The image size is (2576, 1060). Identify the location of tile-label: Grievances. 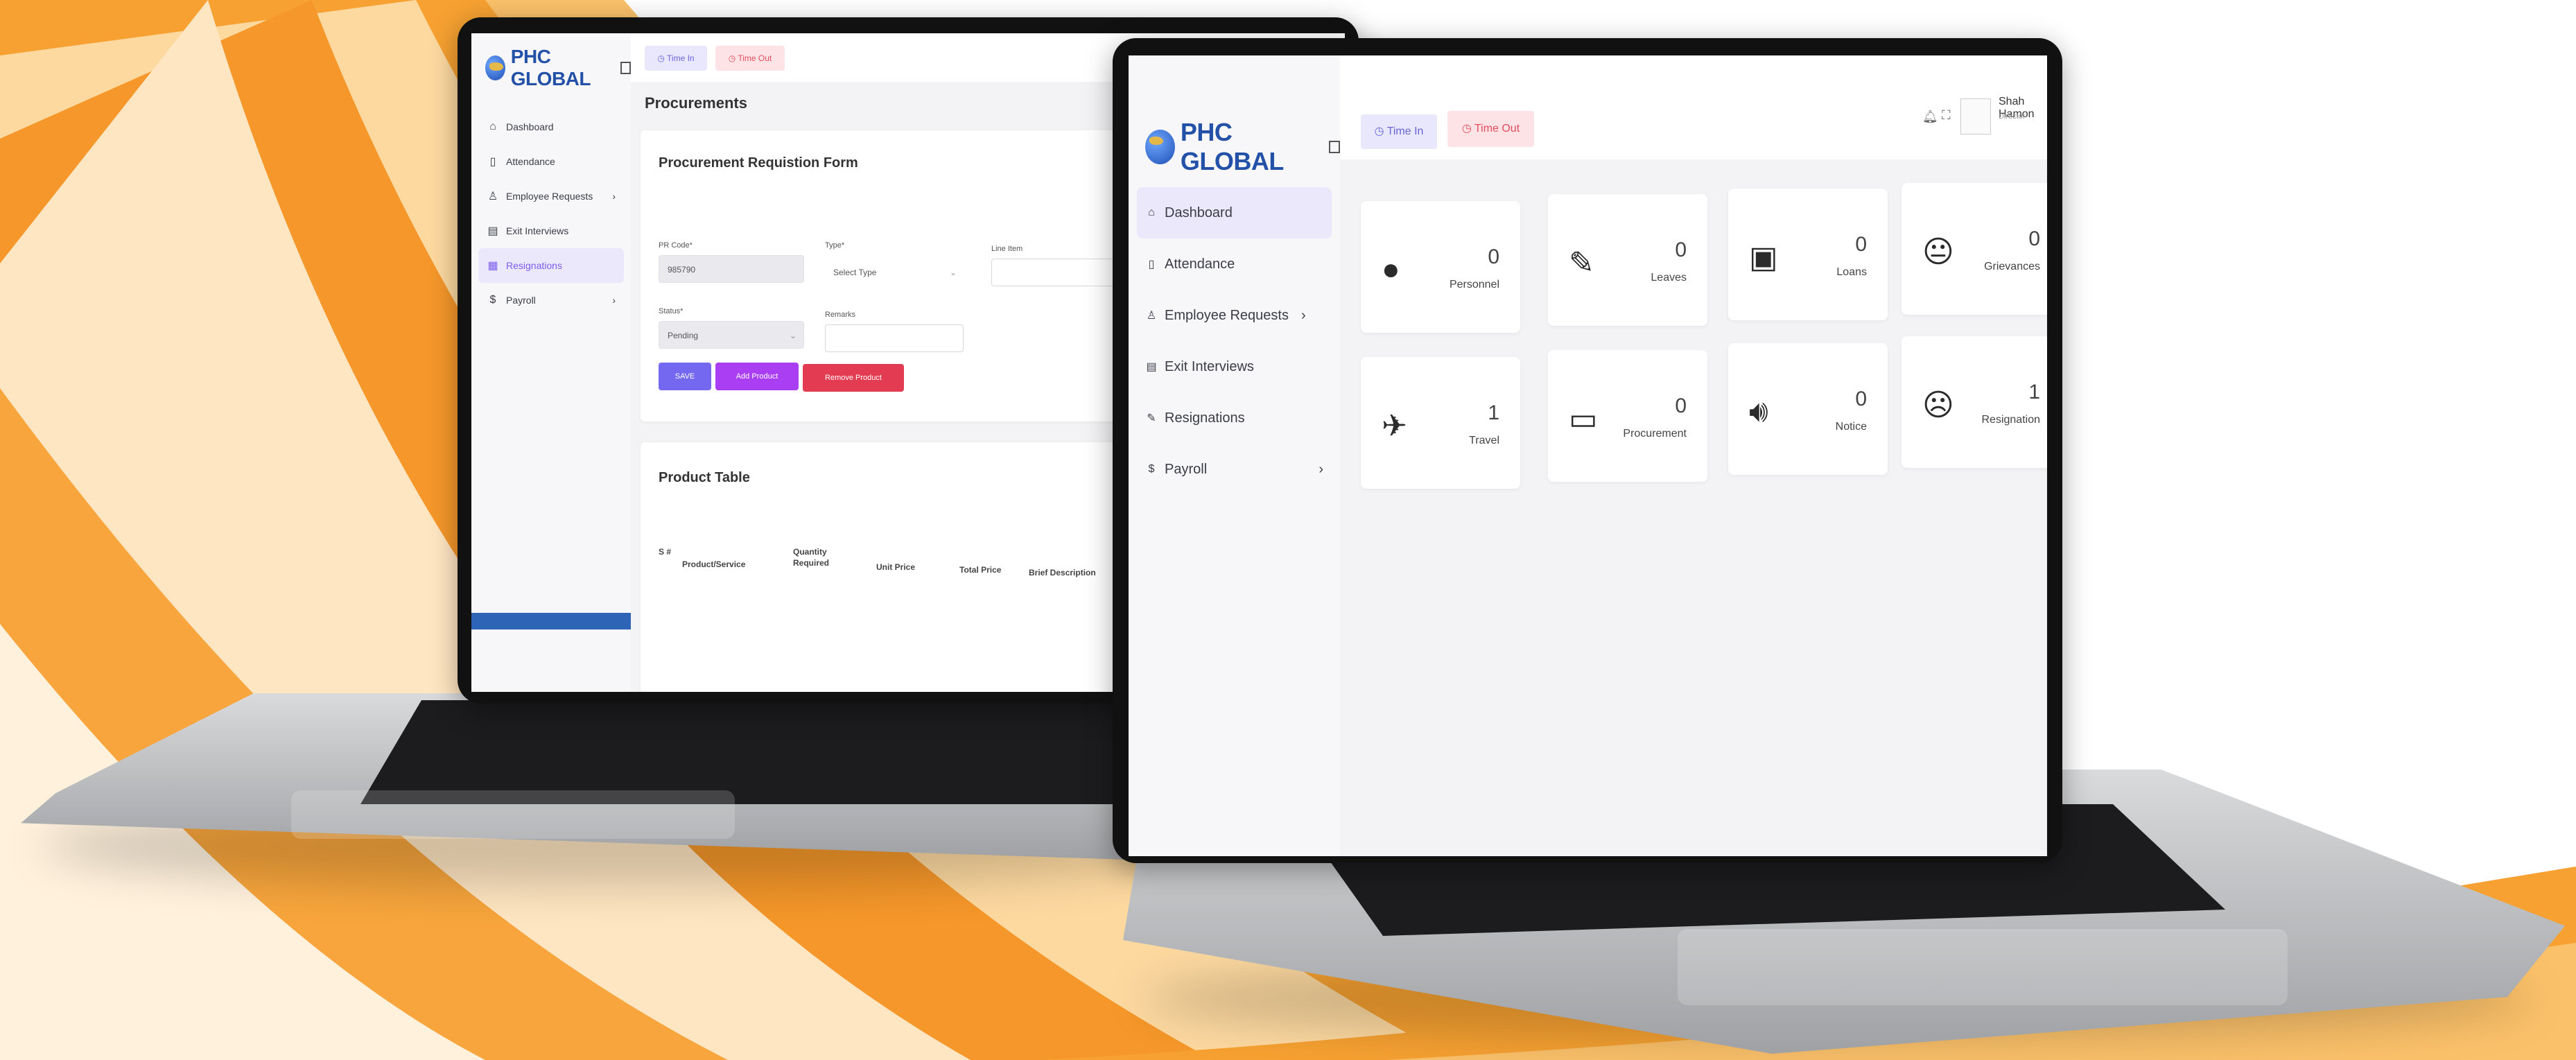
(2012, 266).